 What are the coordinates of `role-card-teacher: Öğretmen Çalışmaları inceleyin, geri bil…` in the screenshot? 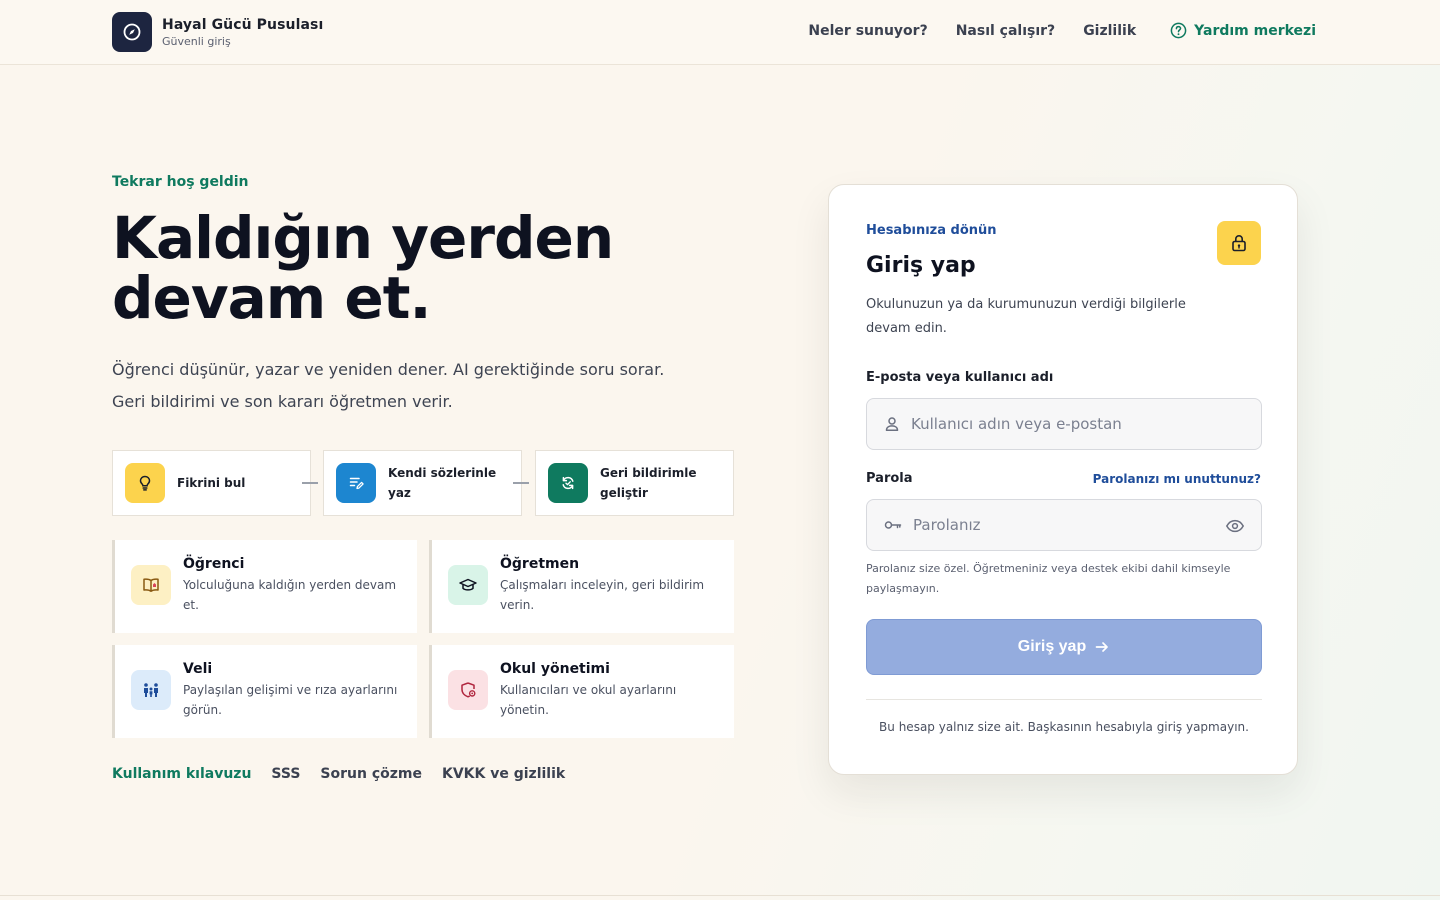 It's located at (581, 586).